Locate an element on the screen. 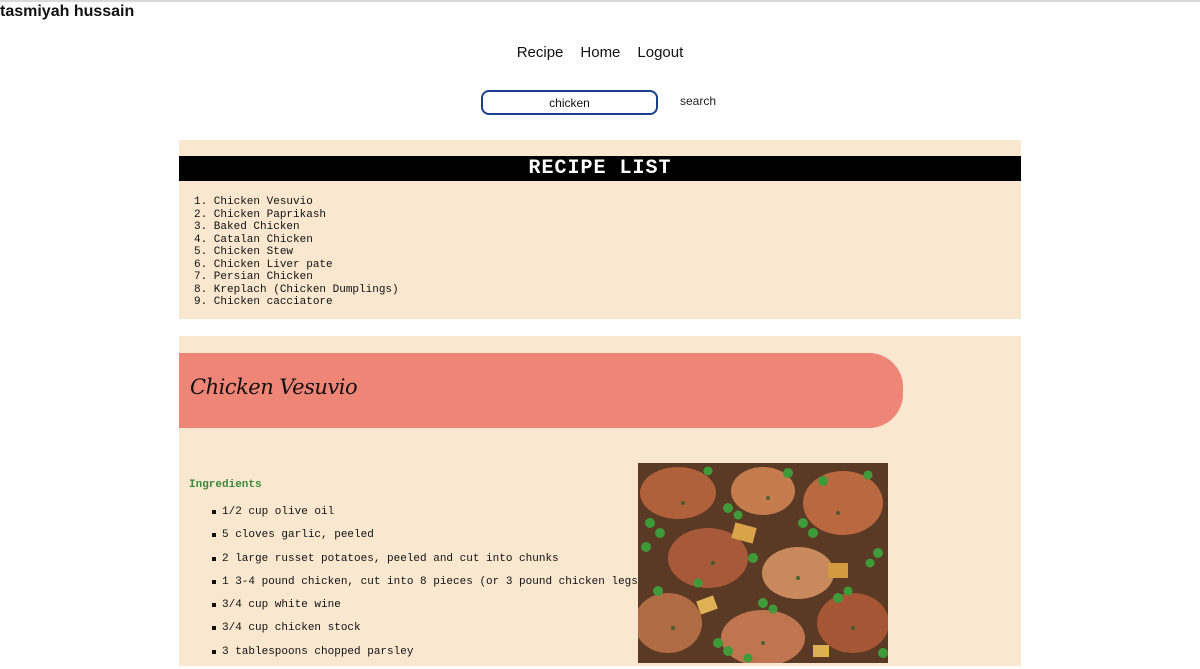  ingredient-item: 3/4 cup chicken stock is located at coordinates (428, 633).